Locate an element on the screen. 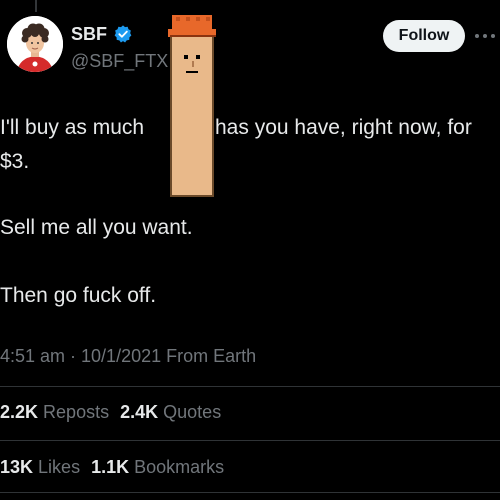 This screenshot has width=500, height=500. avatar-image is located at coordinates (35, 44).